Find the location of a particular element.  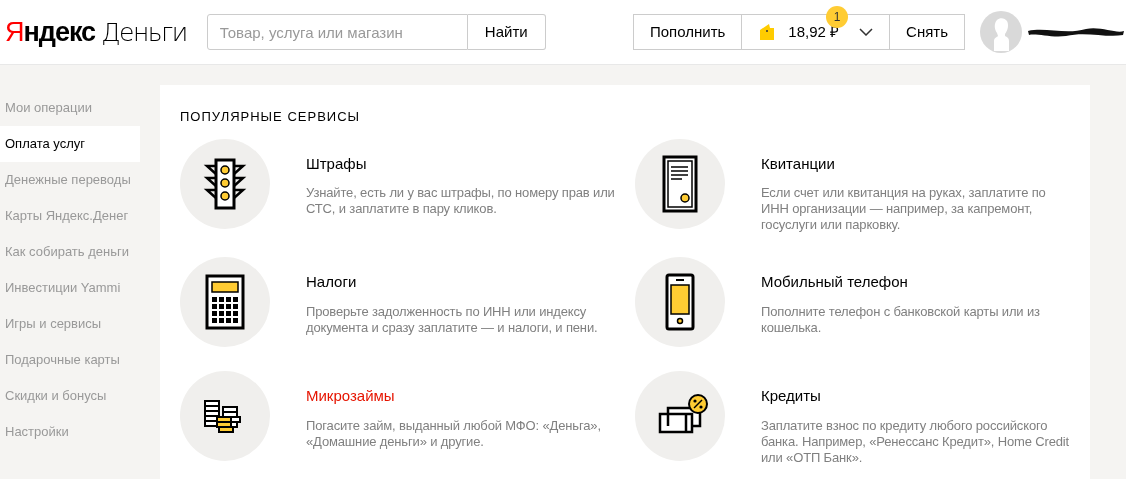

service-link: Налоги is located at coordinates (331, 282).